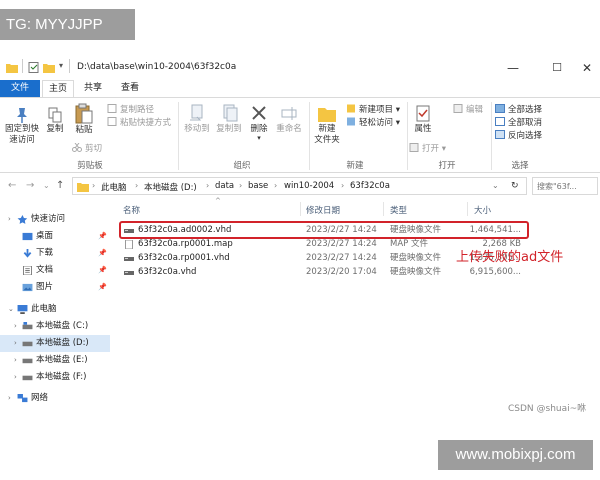 This screenshot has width=600, height=480. Describe the element at coordinates (55, 253) in the screenshot. I see `nav-item-downloads: 下载 📌` at that location.